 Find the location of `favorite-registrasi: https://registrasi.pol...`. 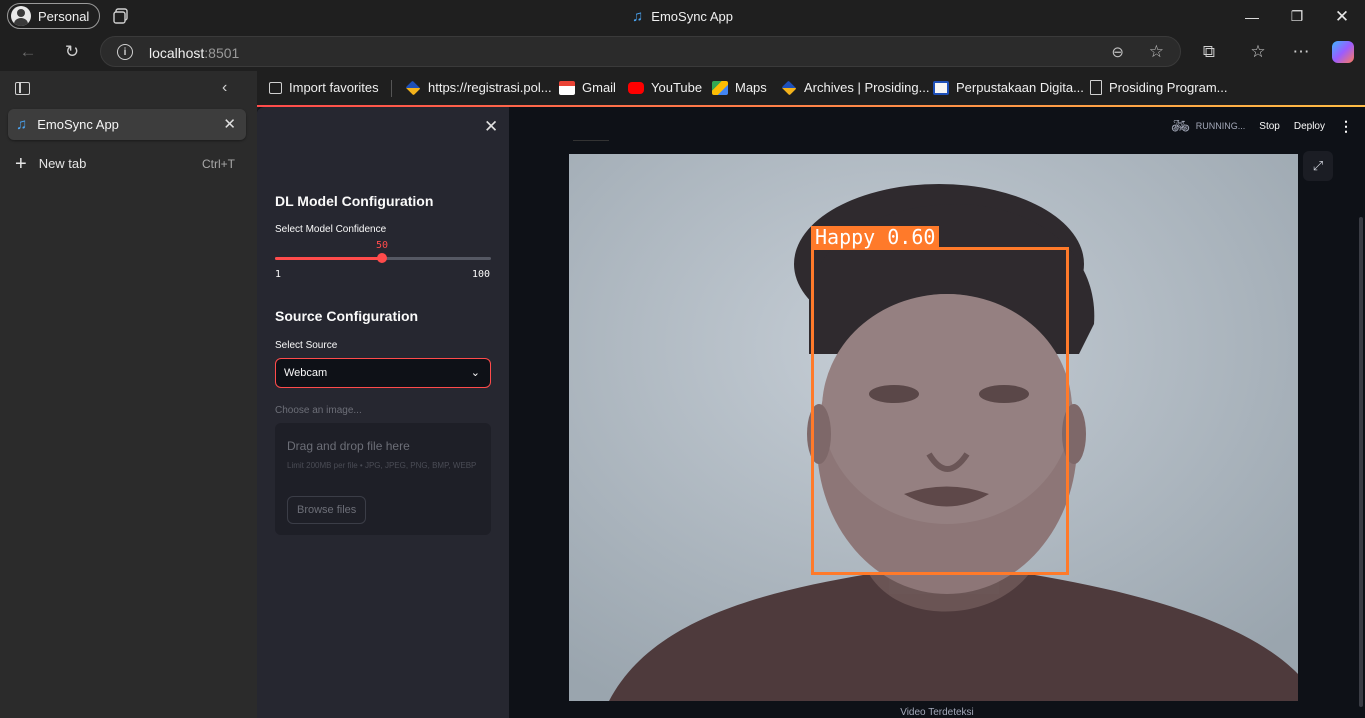

favorite-registrasi: https://registrasi.pol... is located at coordinates (478, 87).